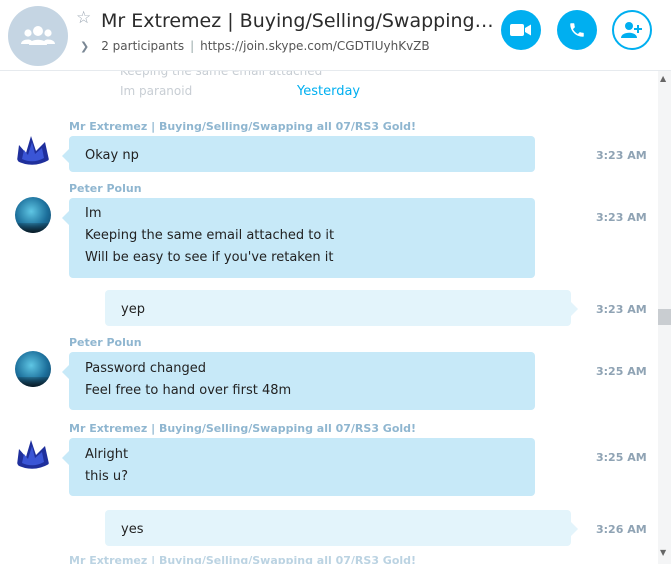  I want to click on participants-count: 2 participants, so click(142, 46).